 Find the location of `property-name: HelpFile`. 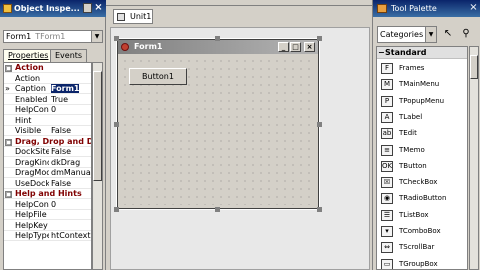

property-name: HelpFile is located at coordinates (31, 214).